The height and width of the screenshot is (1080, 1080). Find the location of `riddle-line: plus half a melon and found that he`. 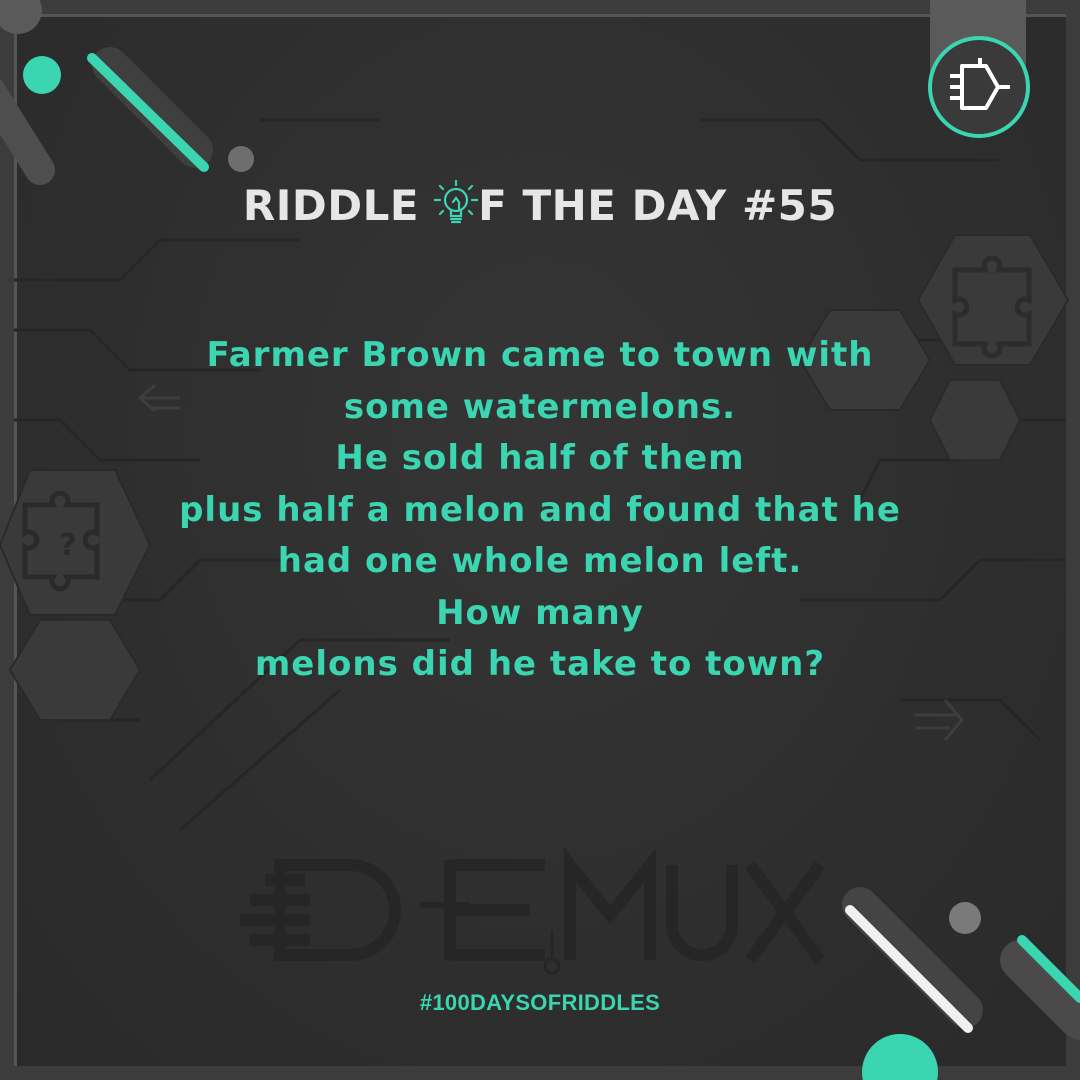

riddle-line: plus half a melon and found that he is located at coordinates (540, 509).